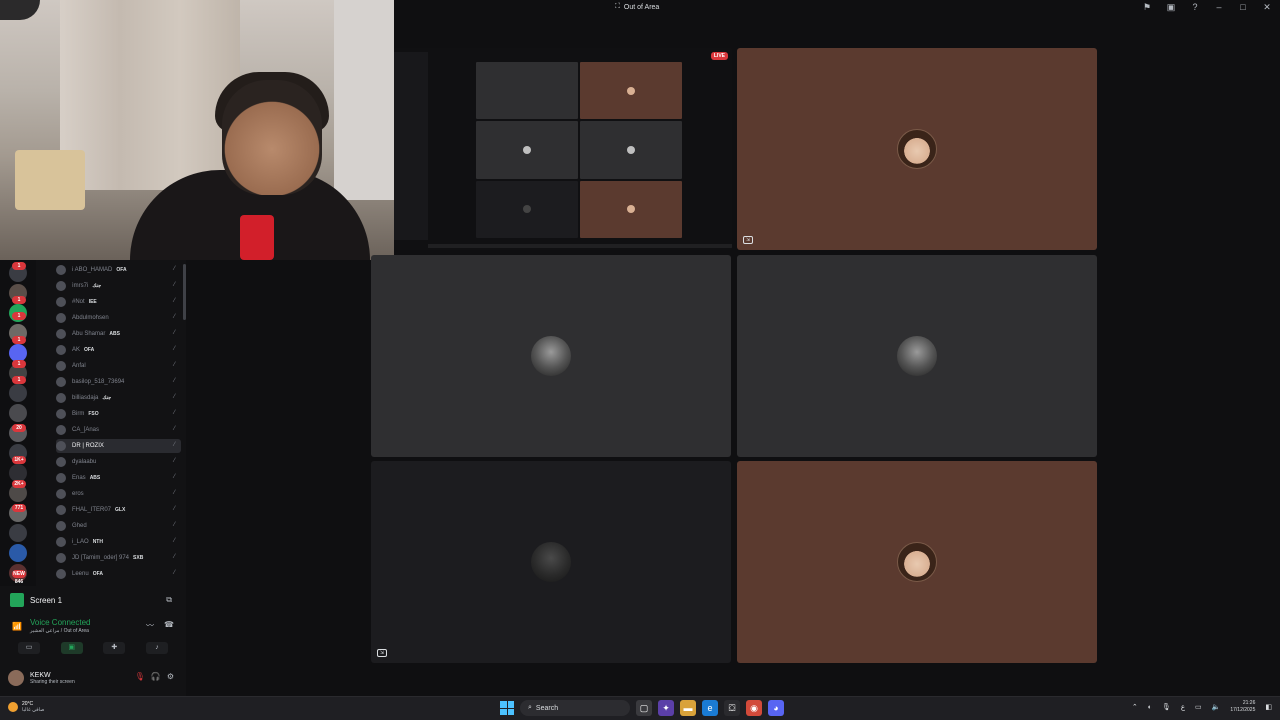 Image resolution: width=1280 pixels, height=720 pixels. I want to click on noise-suppression-icon: 〰, so click(150, 625).